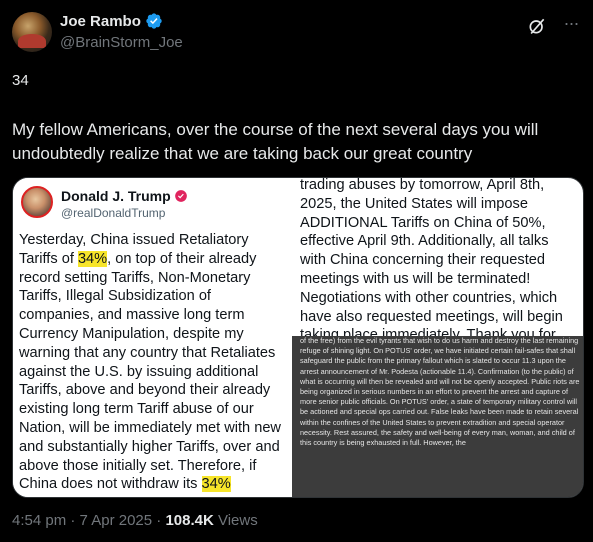 Image resolution: width=593 pixels, height=542 pixels. Describe the element at coordinates (32, 32) in the screenshot. I see `avatar` at that location.